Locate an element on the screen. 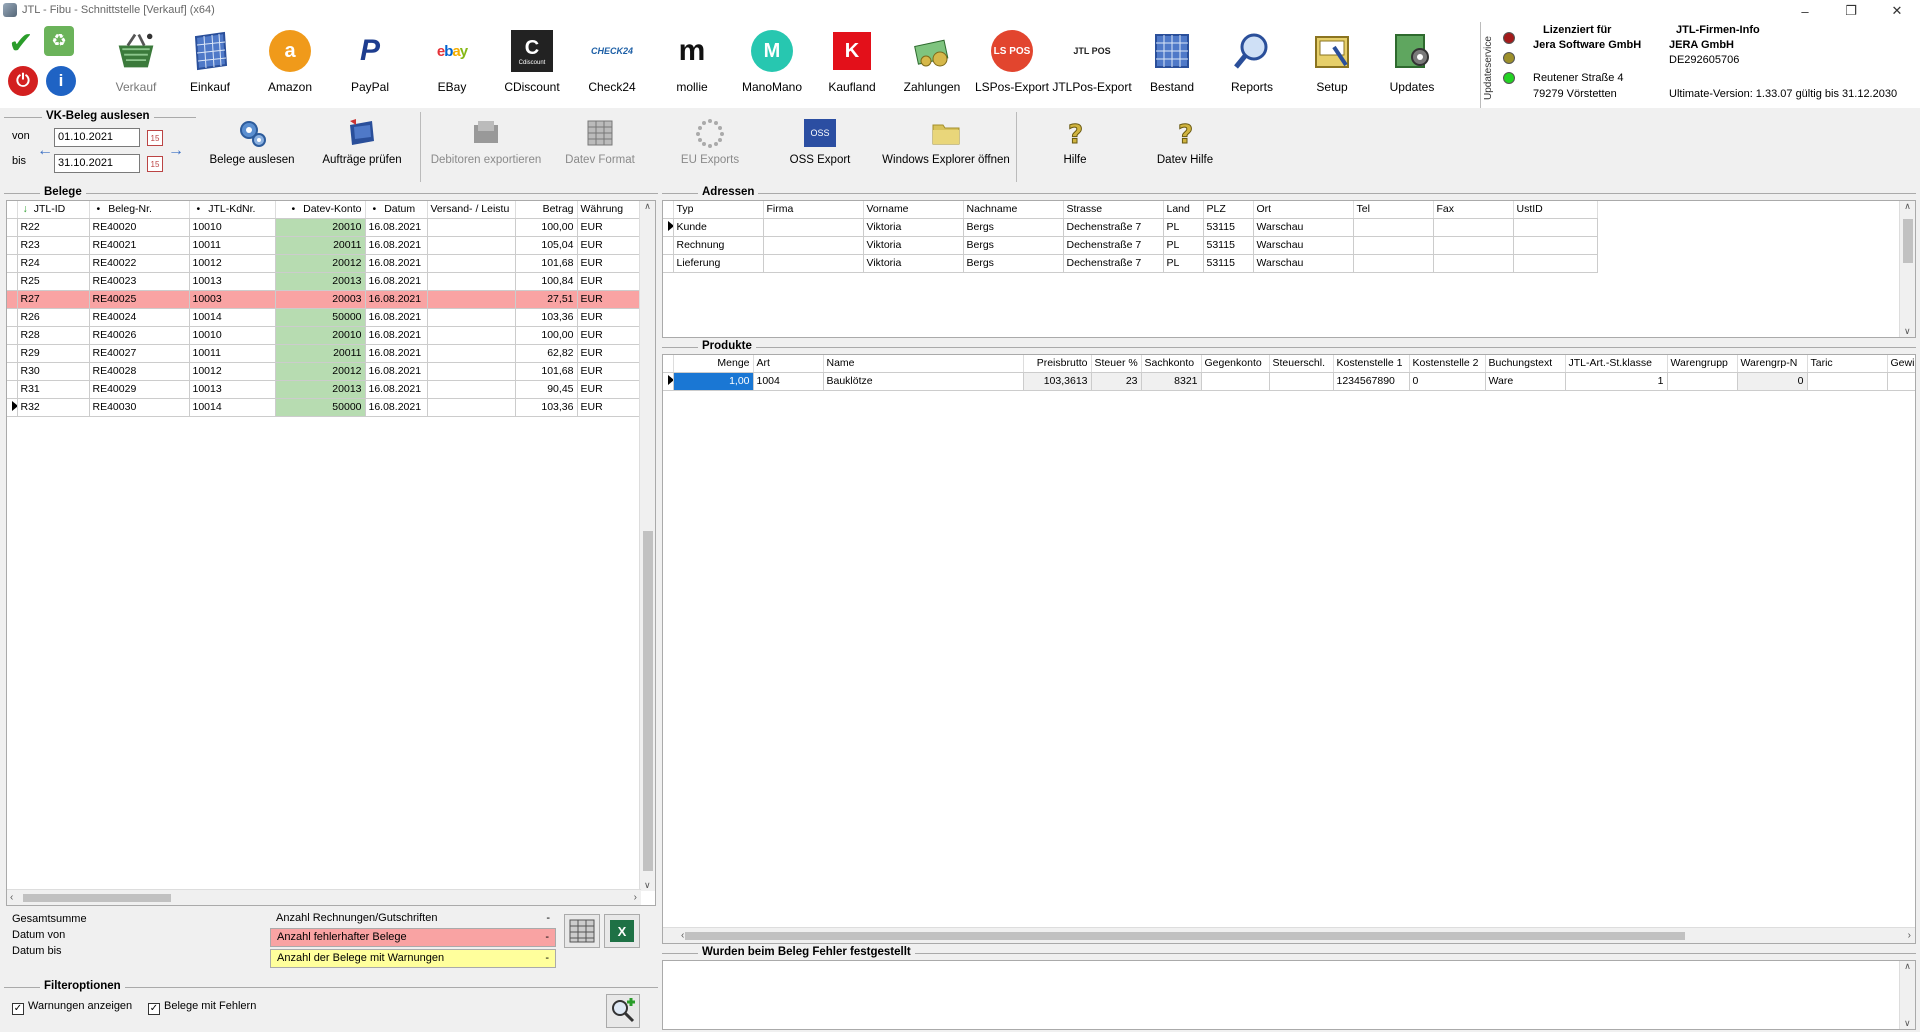 The width and height of the screenshot is (1920, 1032). column-header: Warengrp-N is located at coordinates (1772, 364).